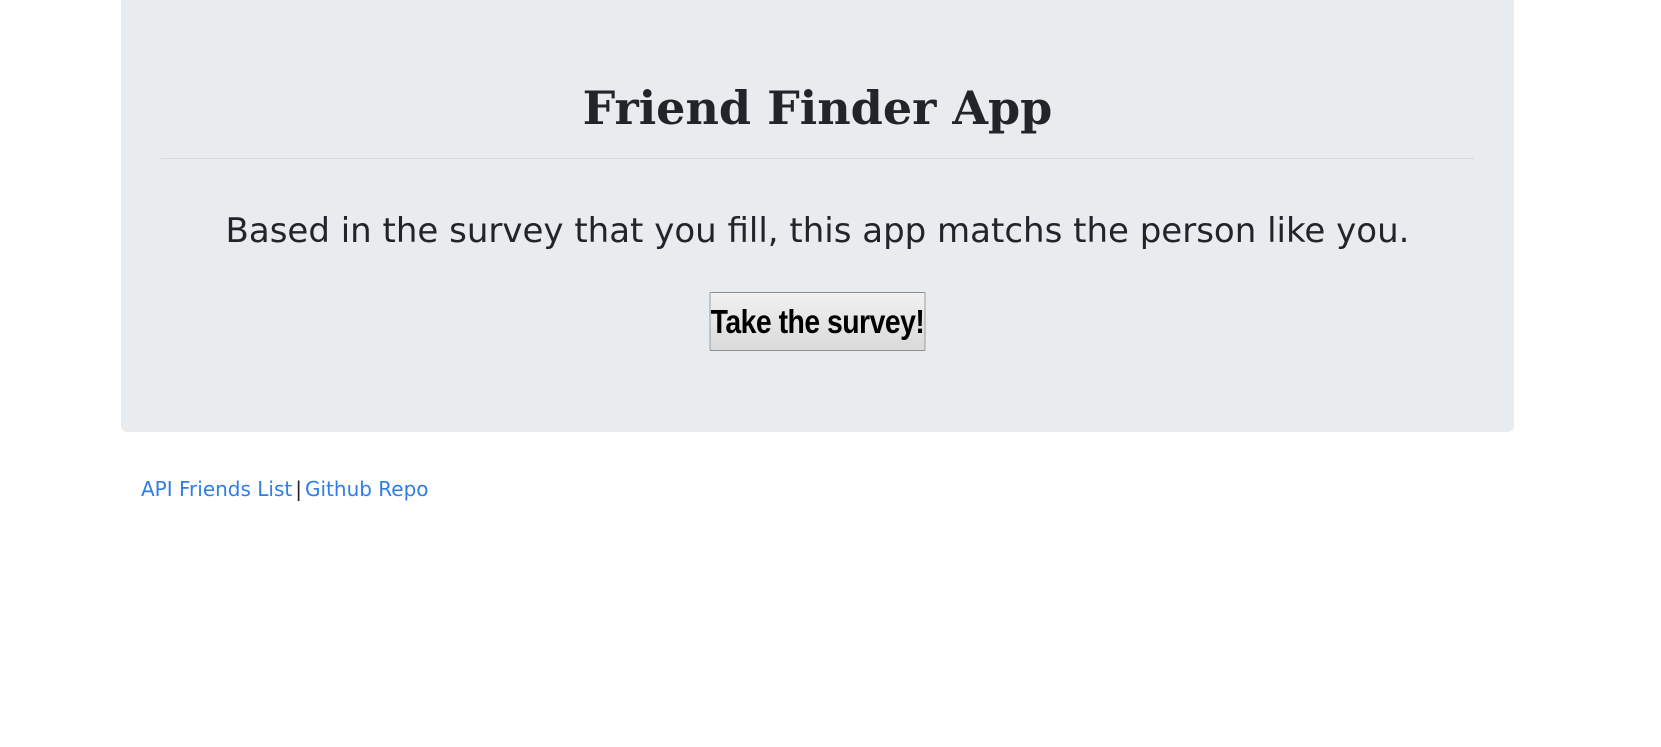 This screenshot has width=1661, height=747. What do you see at coordinates (817, 158) in the screenshot?
I see `divider` at bounding box center [817, 158].